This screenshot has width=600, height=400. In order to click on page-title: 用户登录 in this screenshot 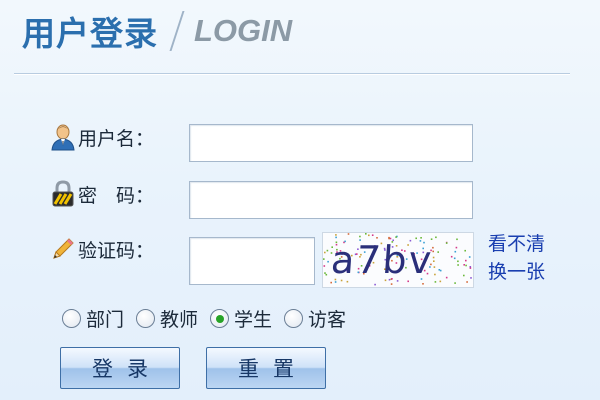, I will do `click(90, 33)`.